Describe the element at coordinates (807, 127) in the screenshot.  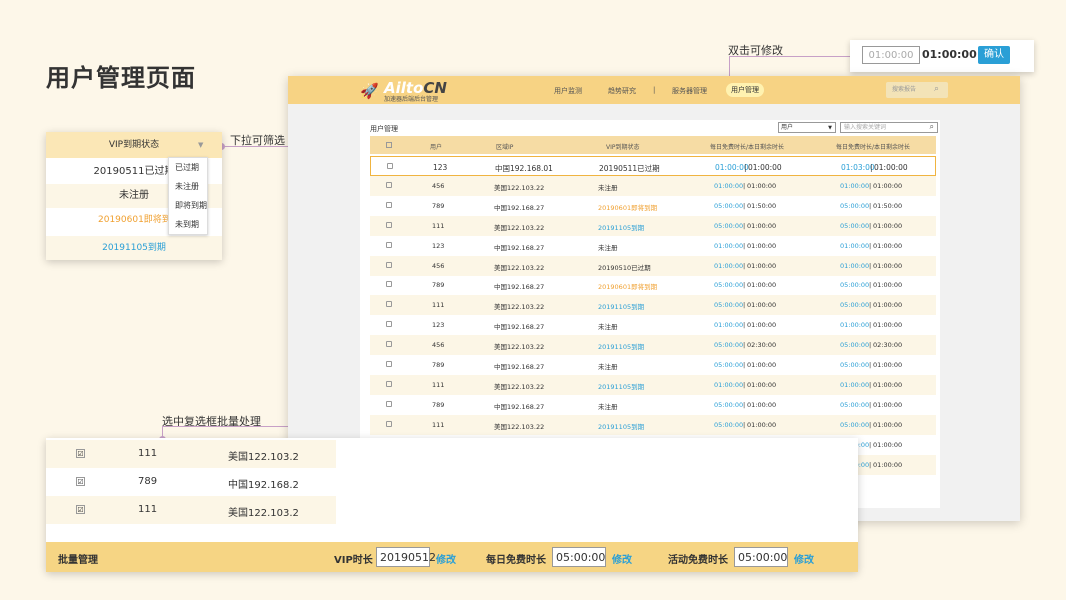
I see `filter-select: 用户 ▼` at that location.